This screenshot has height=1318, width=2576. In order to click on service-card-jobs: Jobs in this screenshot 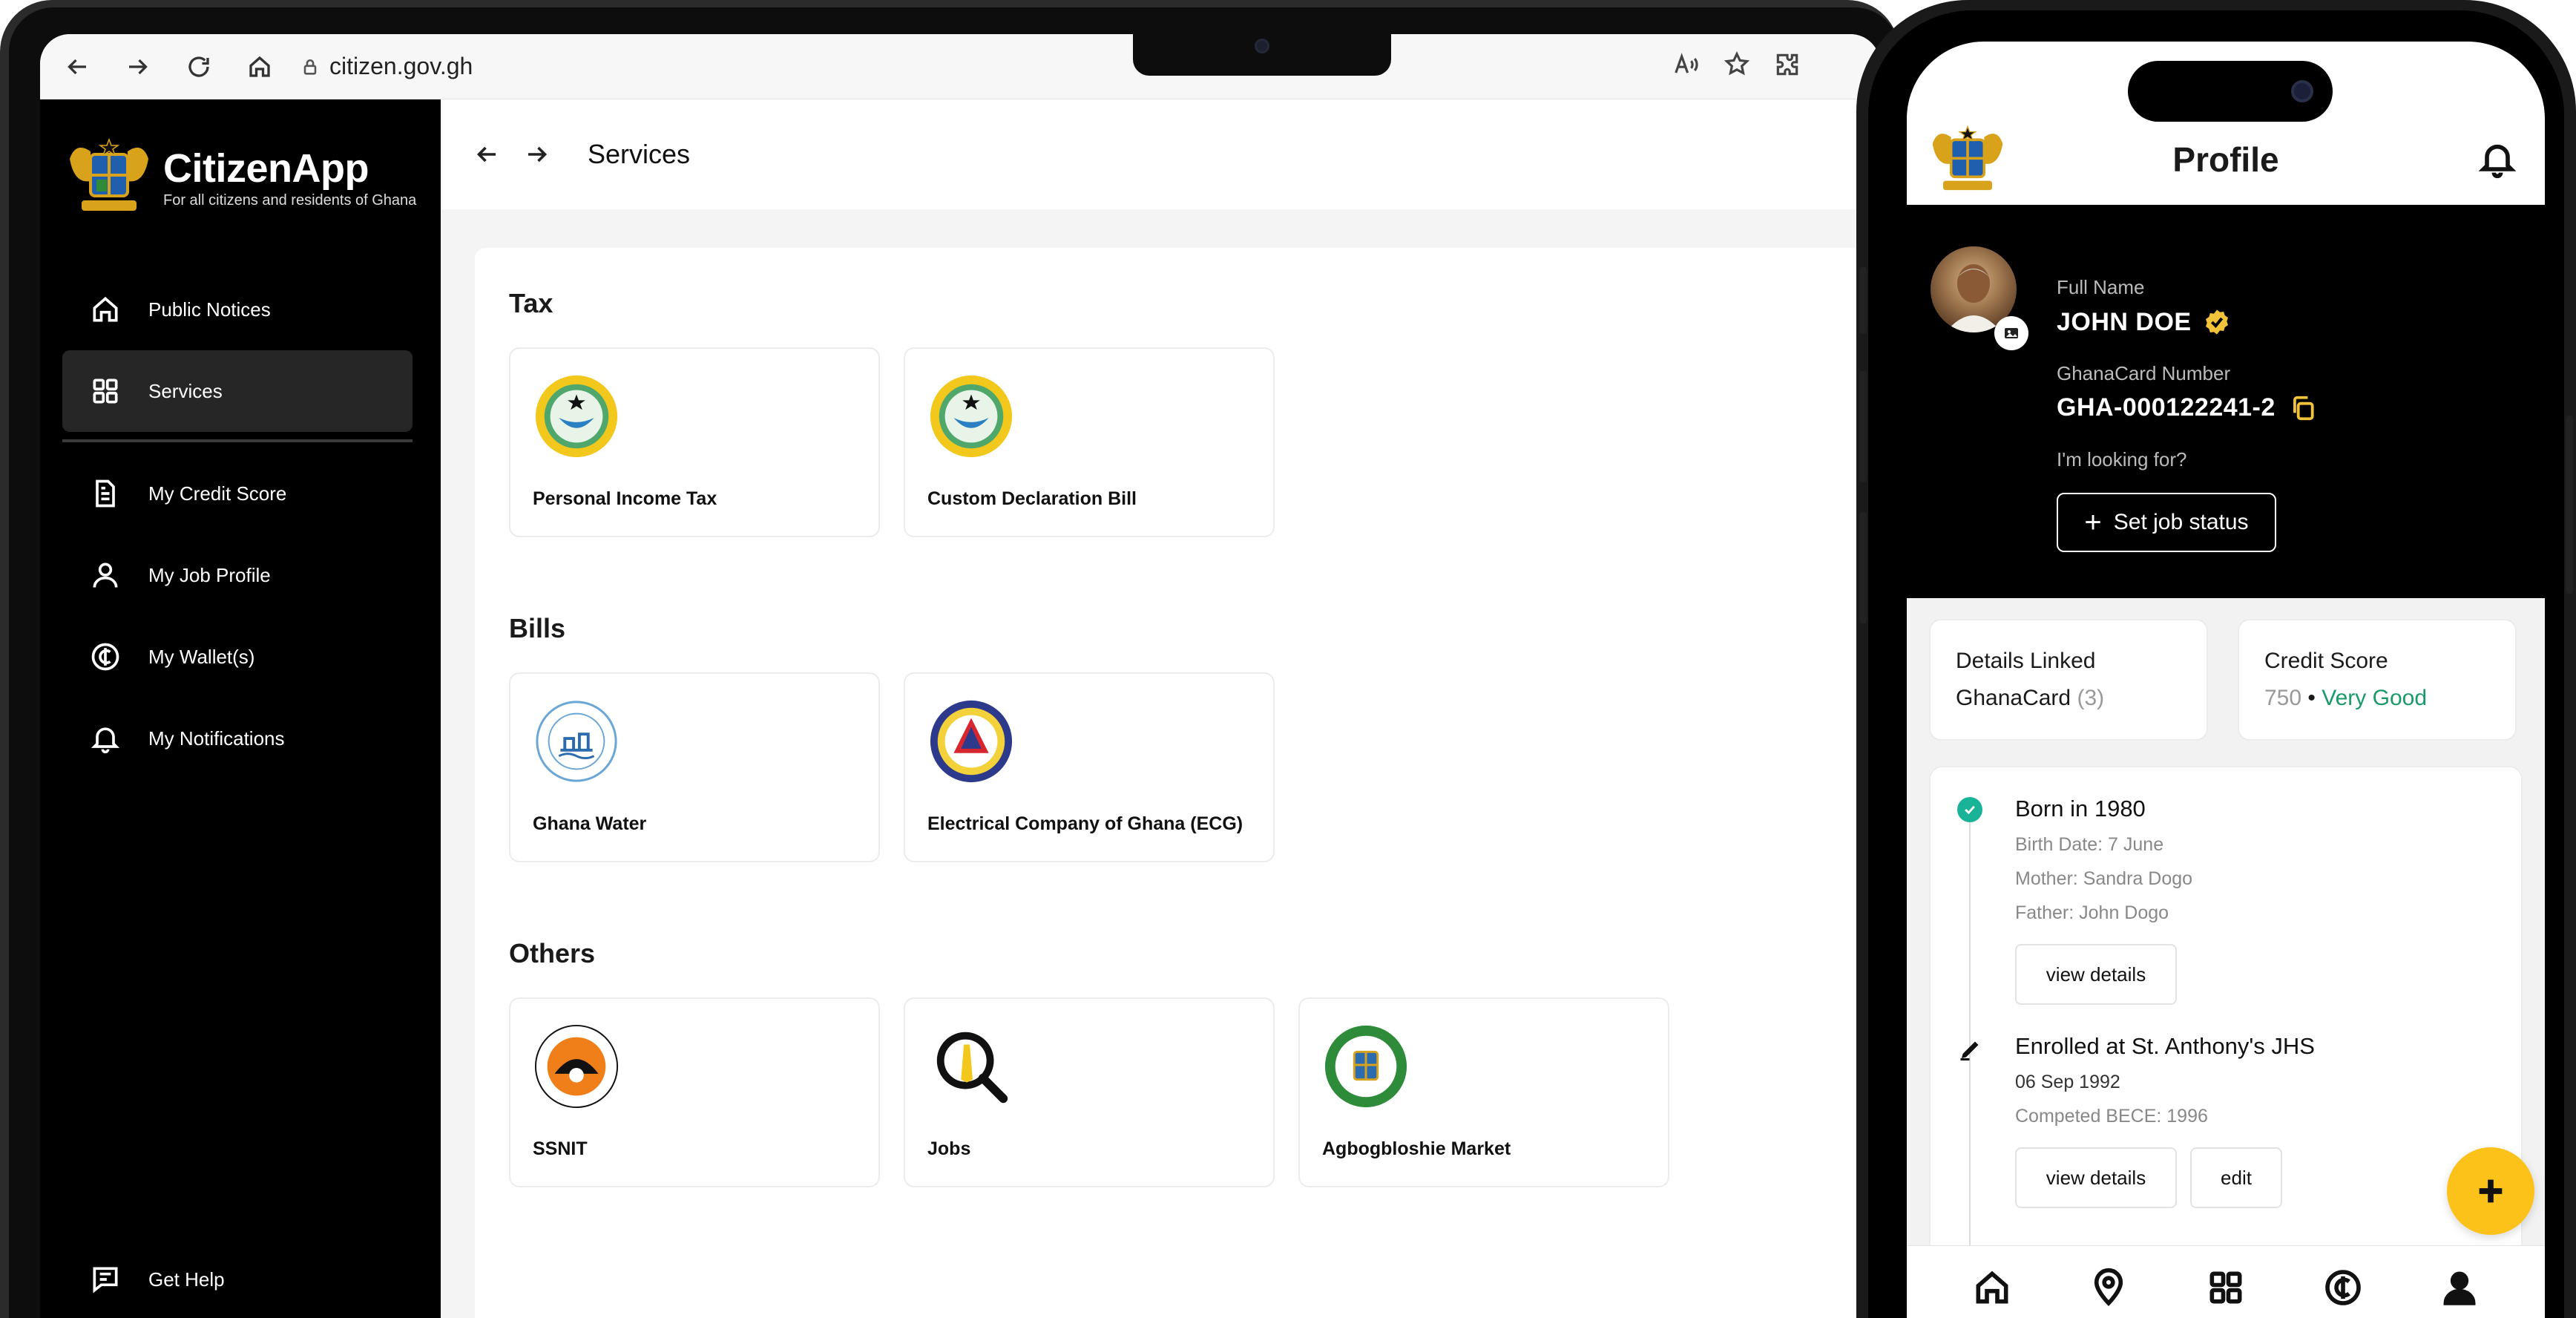, I will do `click(1089, 1092)`.